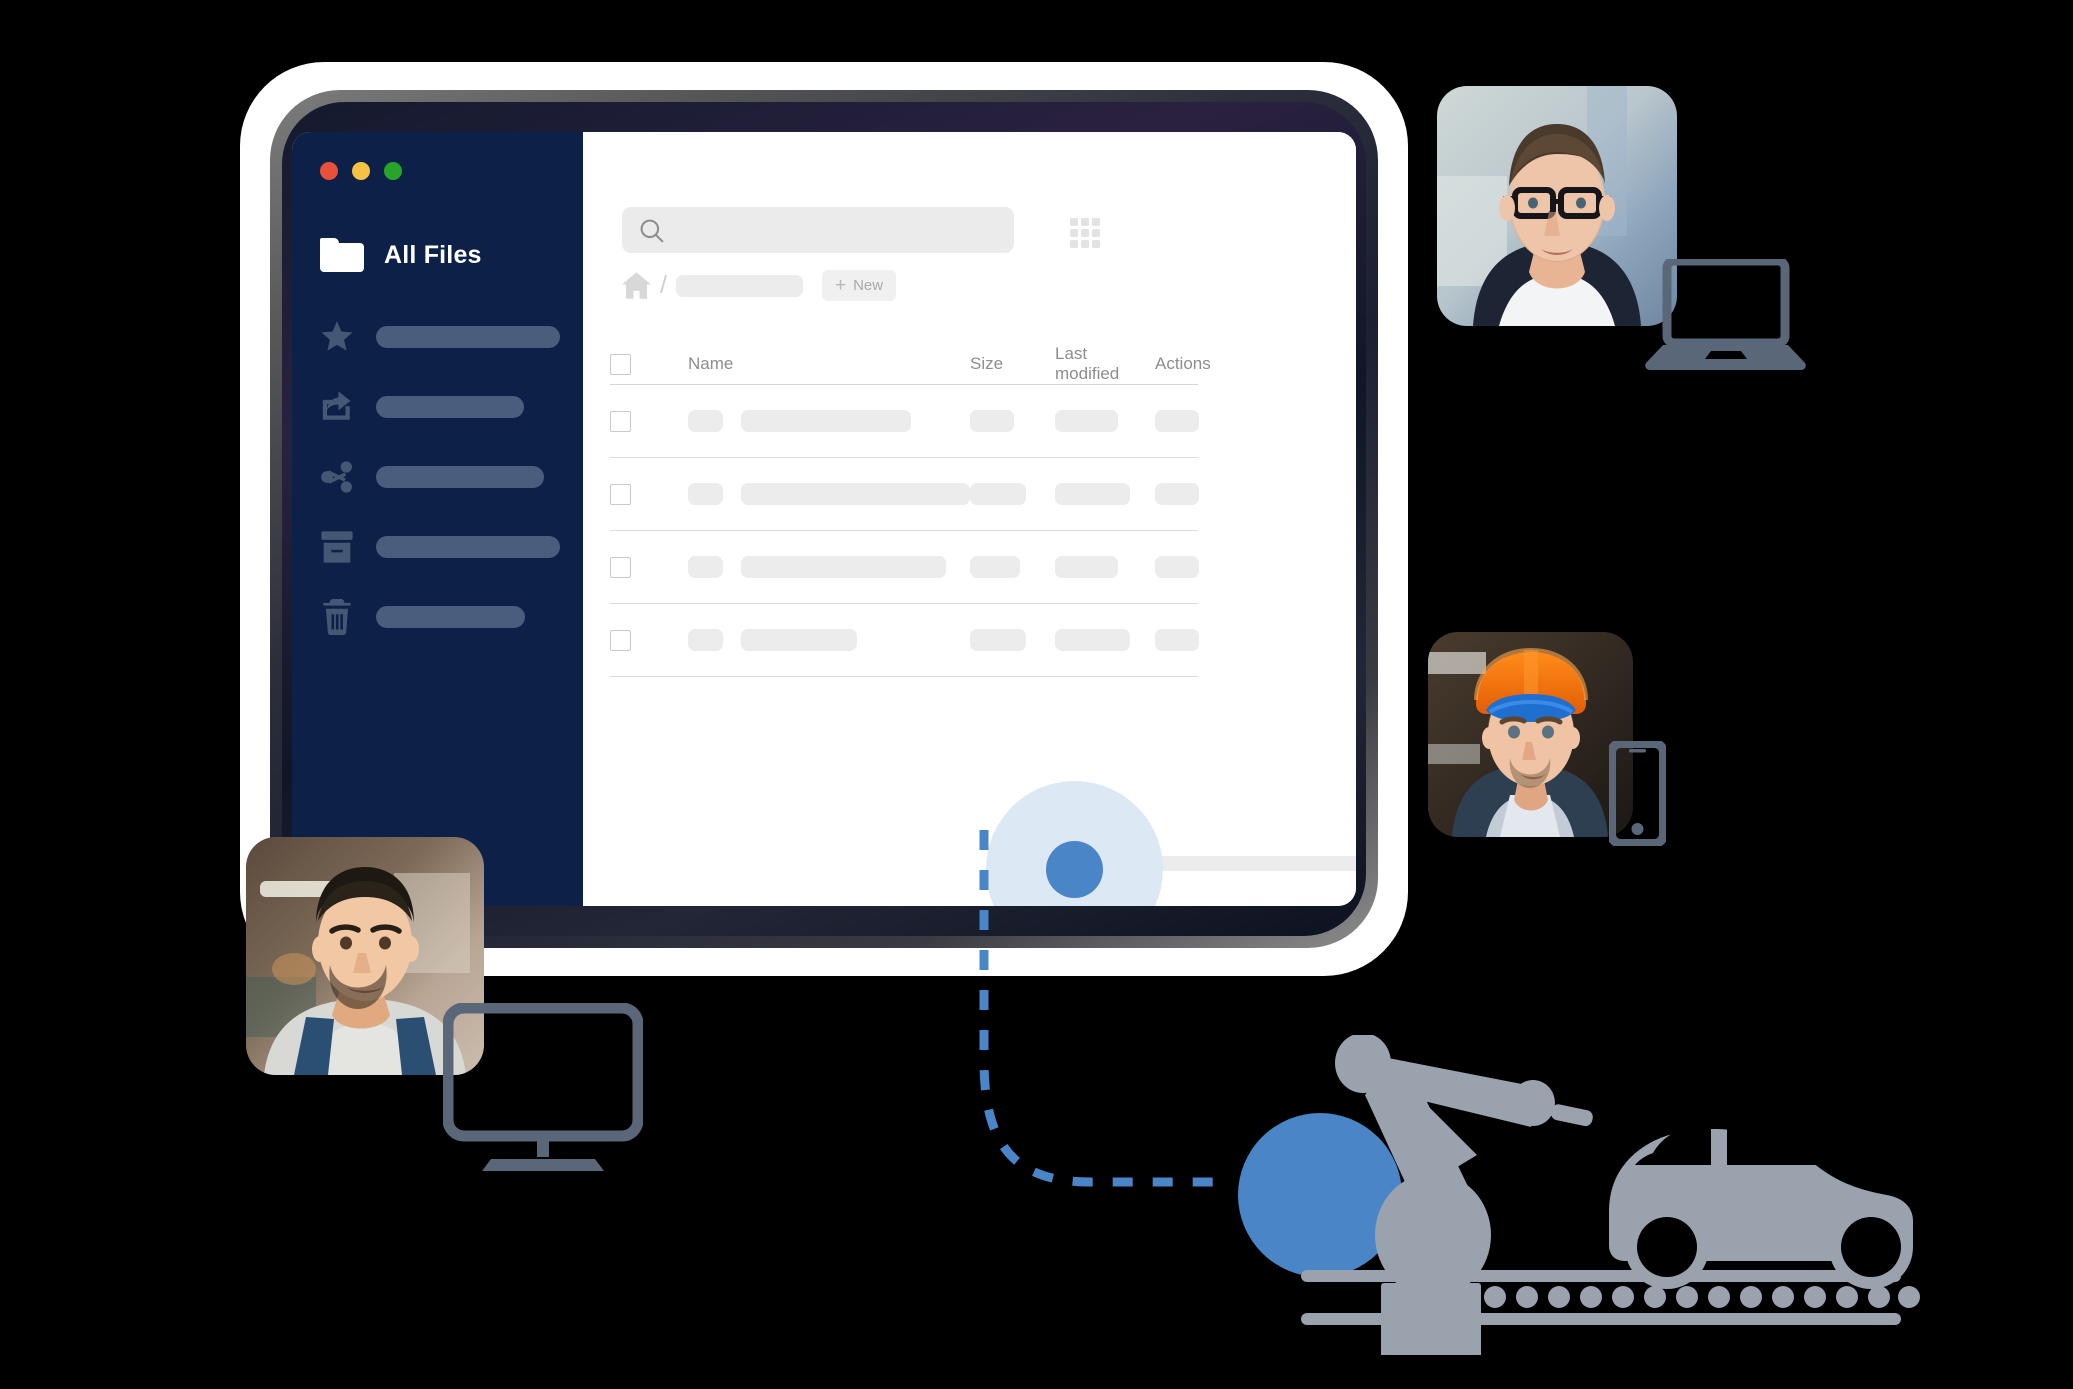 Image resolution: width=2073 pixels, height=1389 pixels. Describe the element at coordinates (1530, 734) in the screenshot. I see `portrait-man-hardhat` at that location.